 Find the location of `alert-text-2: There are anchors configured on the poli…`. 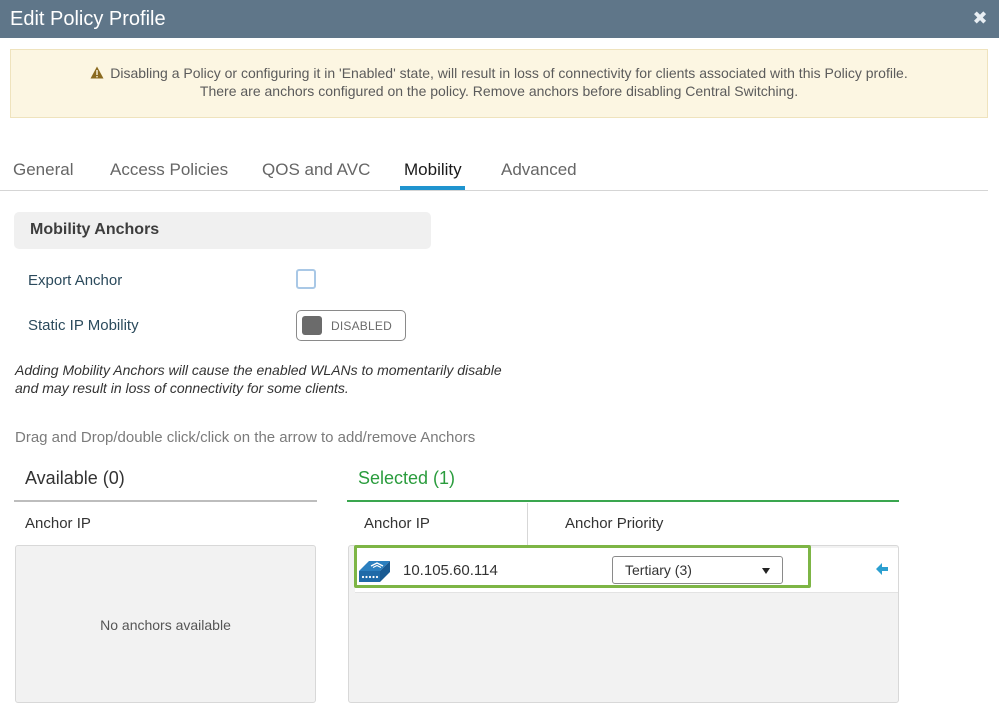

alert-text-2: There are anchors configured on the poli… is located at coordinates (499, 91).